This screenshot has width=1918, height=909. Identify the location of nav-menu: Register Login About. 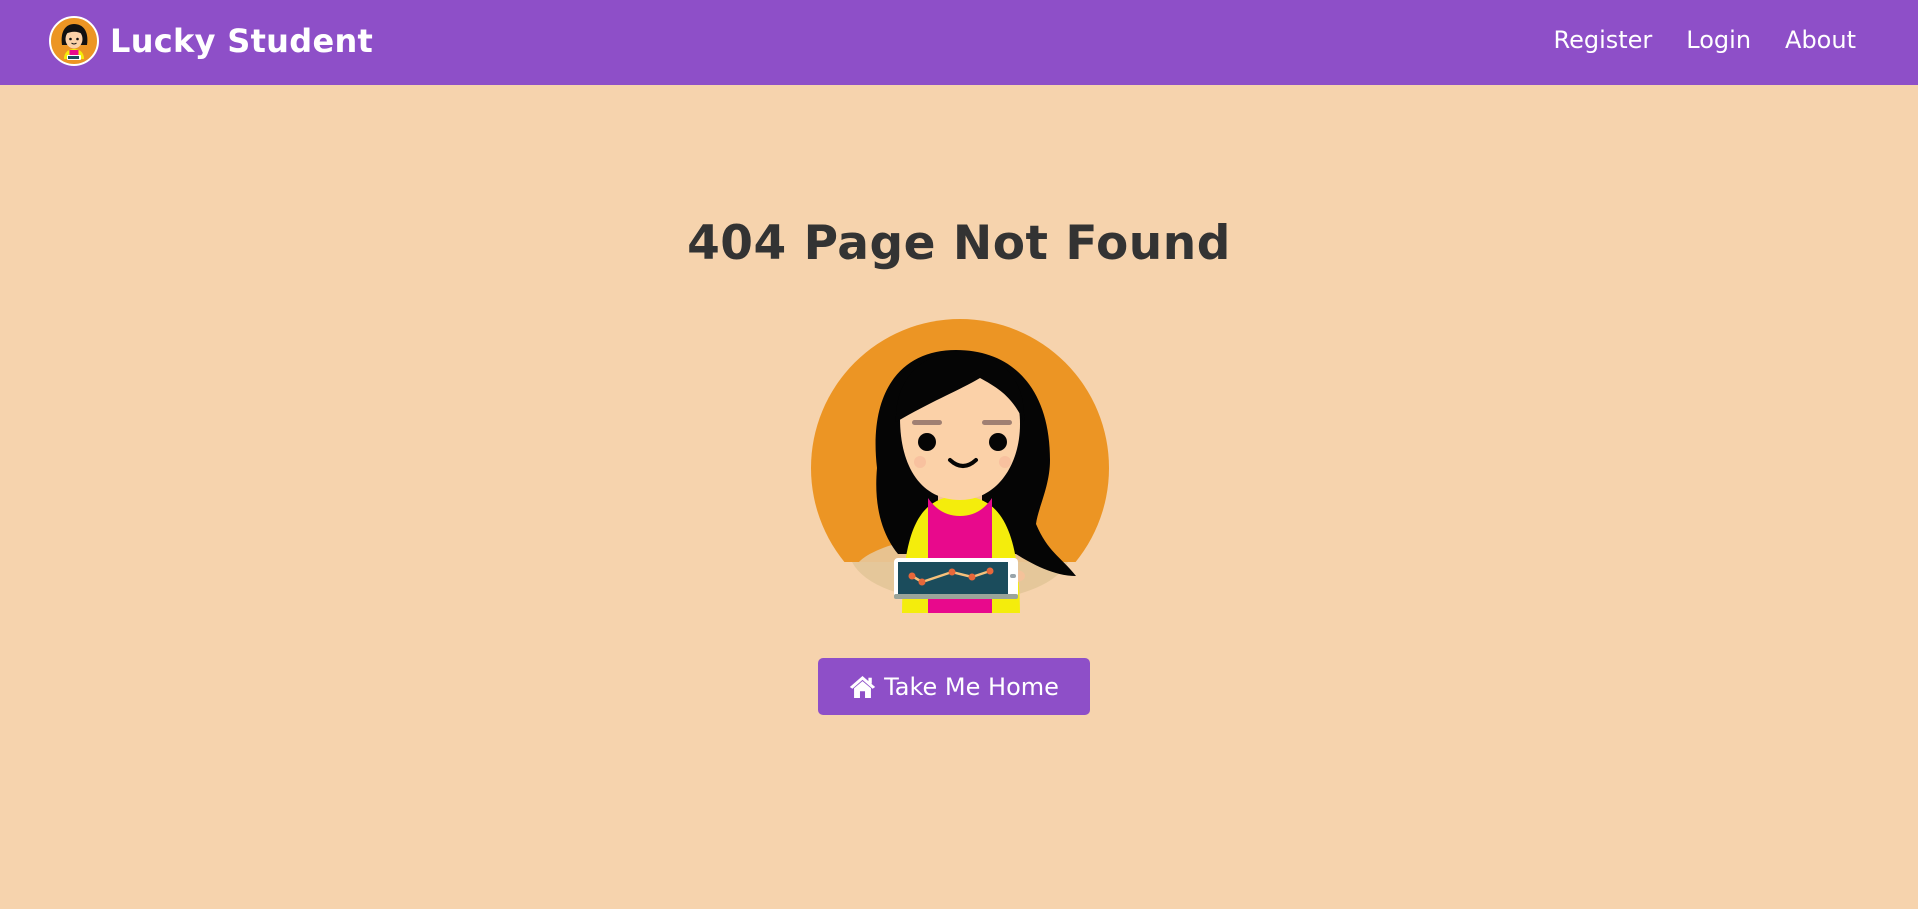
(1704, 40).